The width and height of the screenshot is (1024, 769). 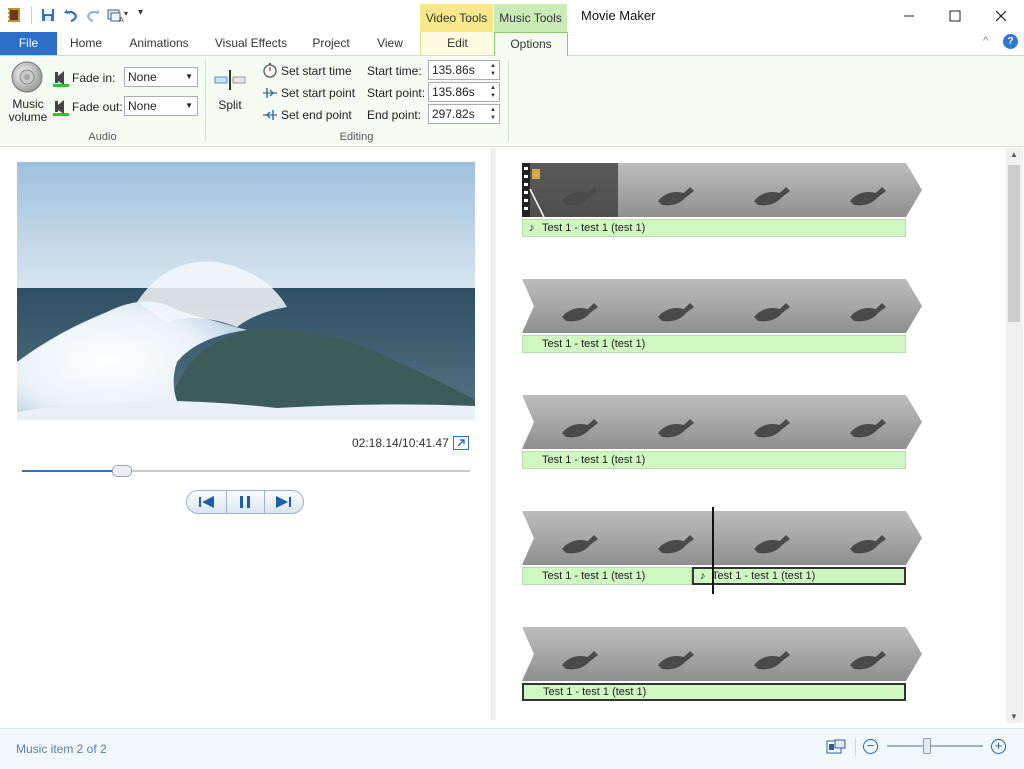 I want to click on split-button: Split, so click(x=230, y=105).